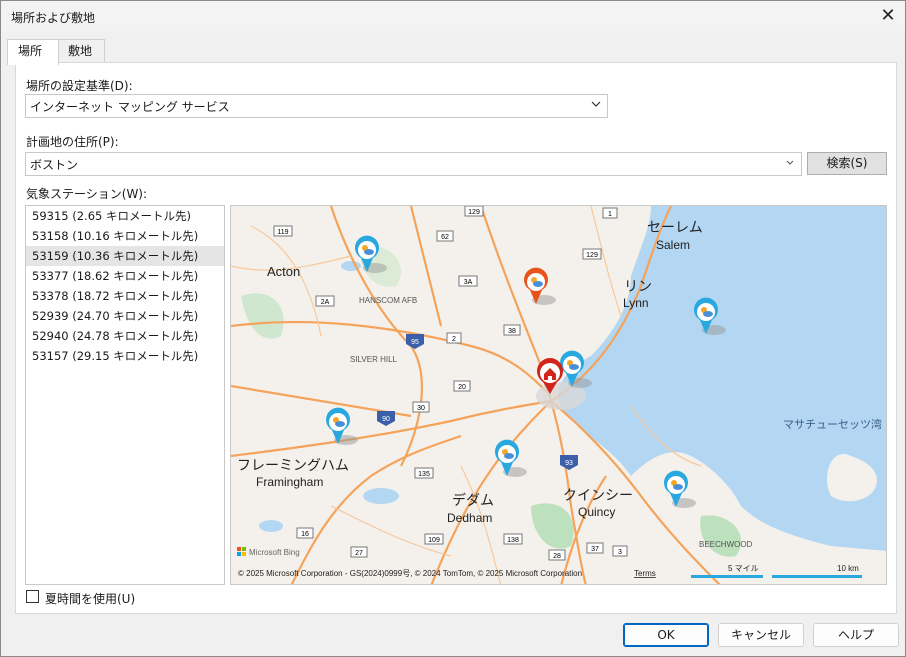  Describe the element at coordinates (33, 52) in the screenshot. I see `tab-location: 場所` at that location.